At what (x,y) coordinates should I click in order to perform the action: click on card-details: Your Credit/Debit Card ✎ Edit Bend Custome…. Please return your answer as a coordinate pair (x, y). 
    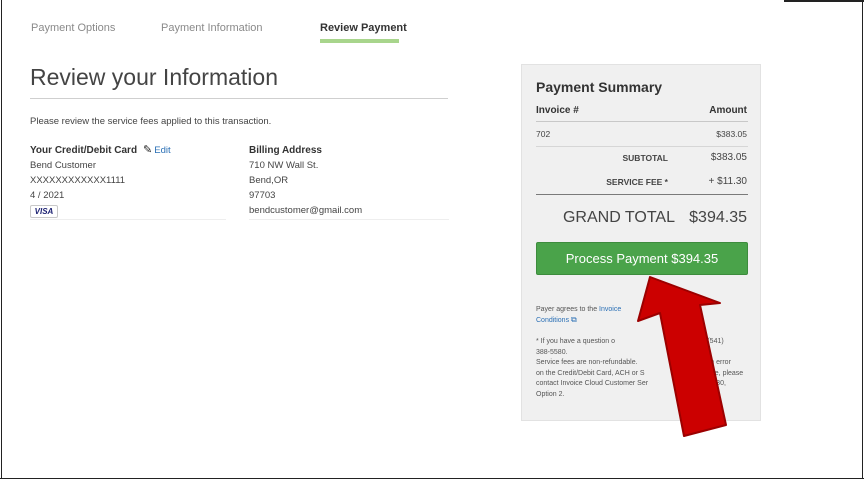
    Looking at the image, I should click on (128, 181).